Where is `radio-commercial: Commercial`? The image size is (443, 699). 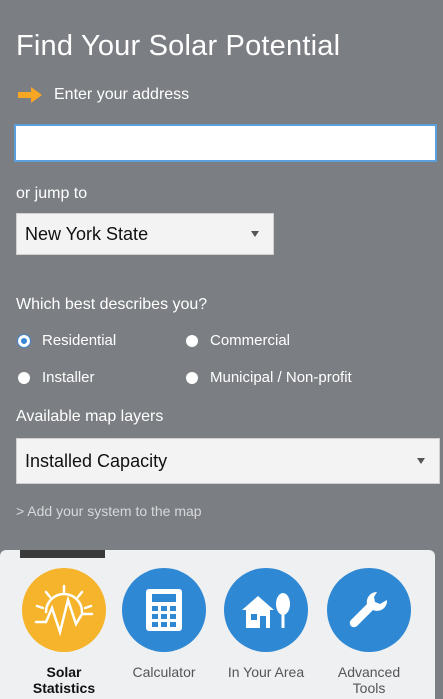
radio-commercial: Commercial is located at coordinates (238, 340).